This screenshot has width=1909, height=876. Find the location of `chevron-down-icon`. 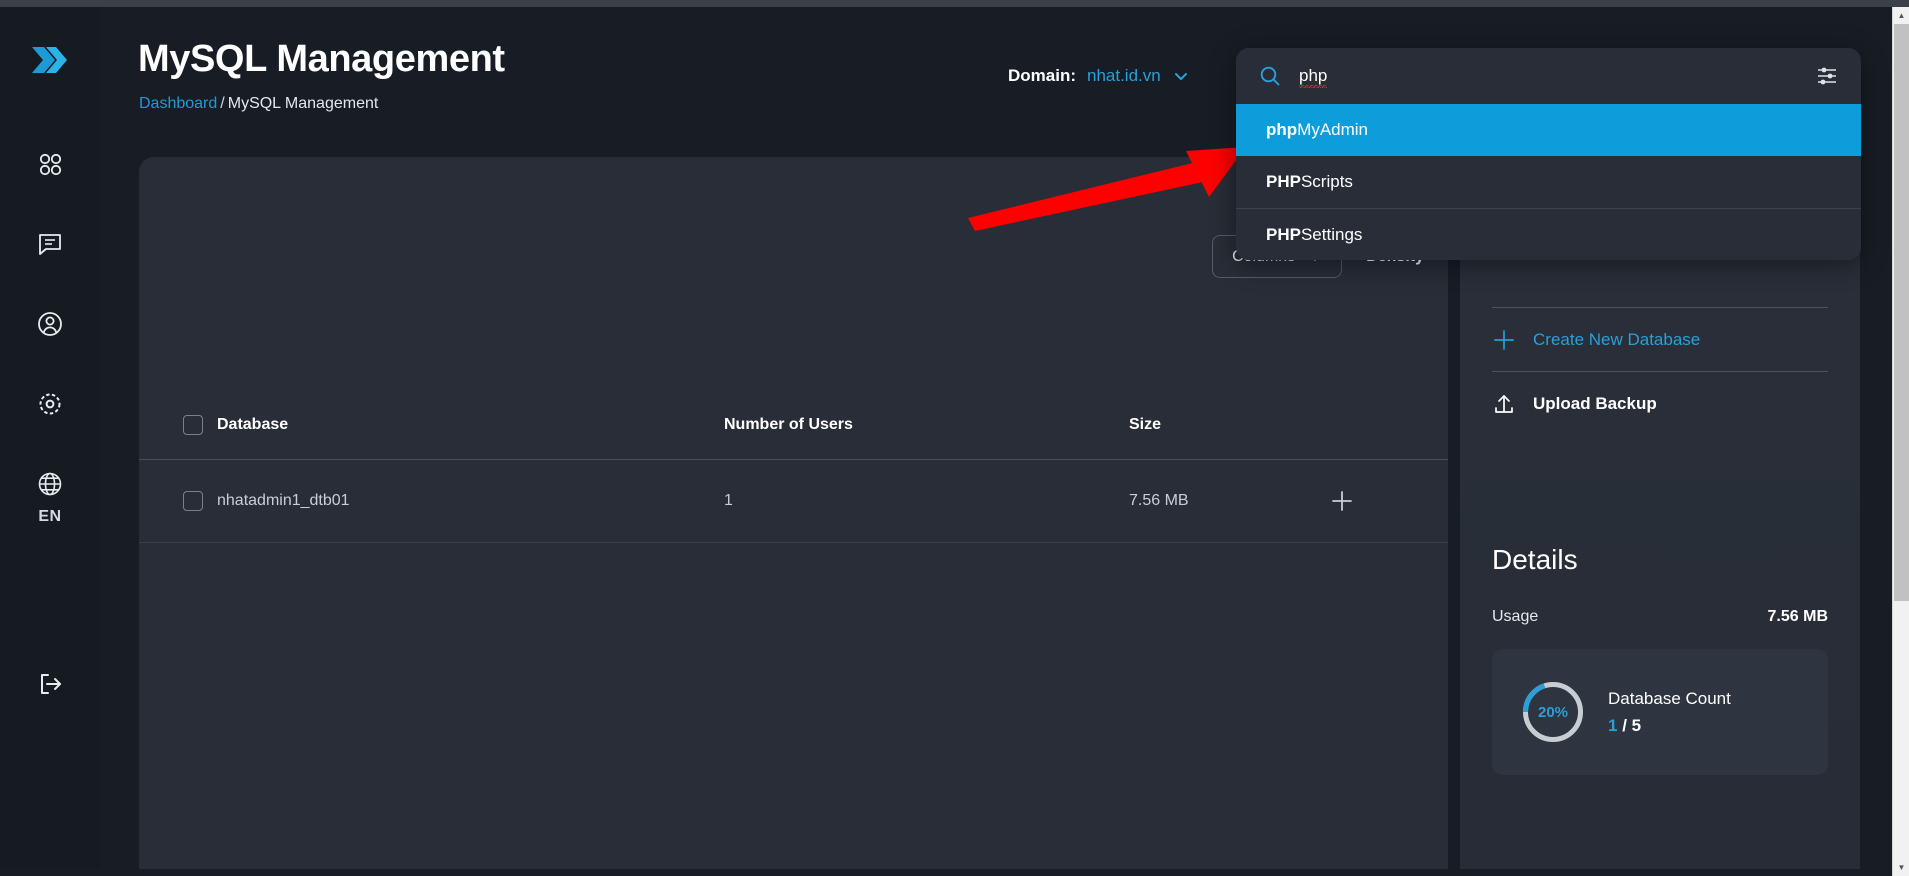

chevron-down-icon is located at coordinates (1181, 76).